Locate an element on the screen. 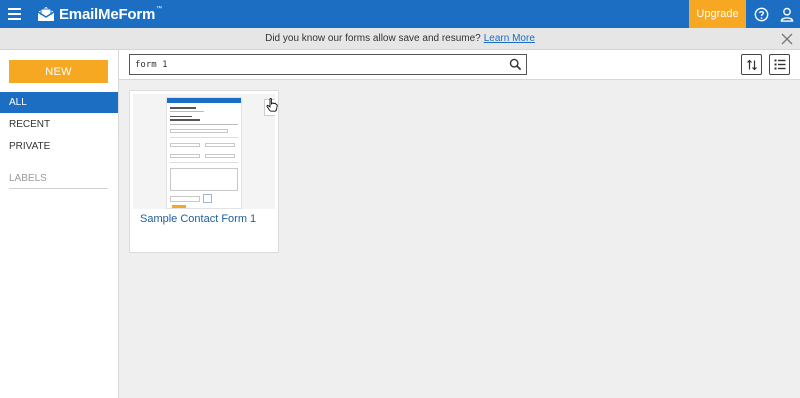 Image resolution: width=800 pixels, height=398 pixels. logo: EmailMeForm™ is located at coordinates (99, 14).